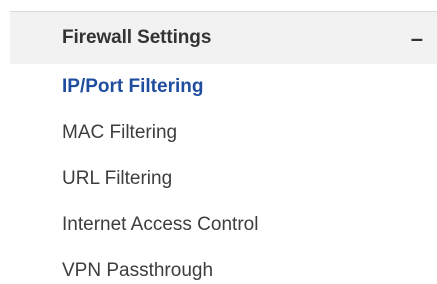  Describe the element at coordinates (160, 179) in the screenshot. I see `submenu-item-url-filtering: URL Filtering` at that location.